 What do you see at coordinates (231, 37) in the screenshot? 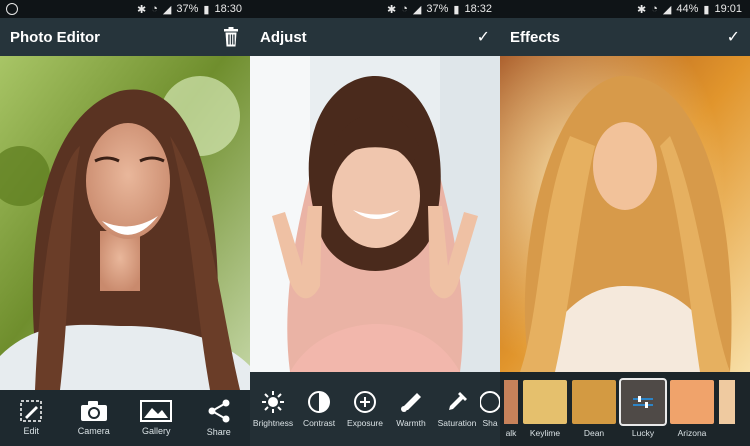
I see `trash-icon` at bounding box center [231, 37].